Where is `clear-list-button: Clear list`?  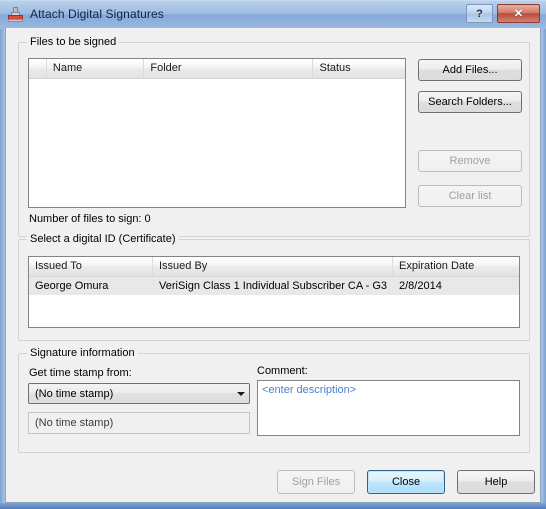 clear-list-button: Clear list is located at coordinates (470, 196).